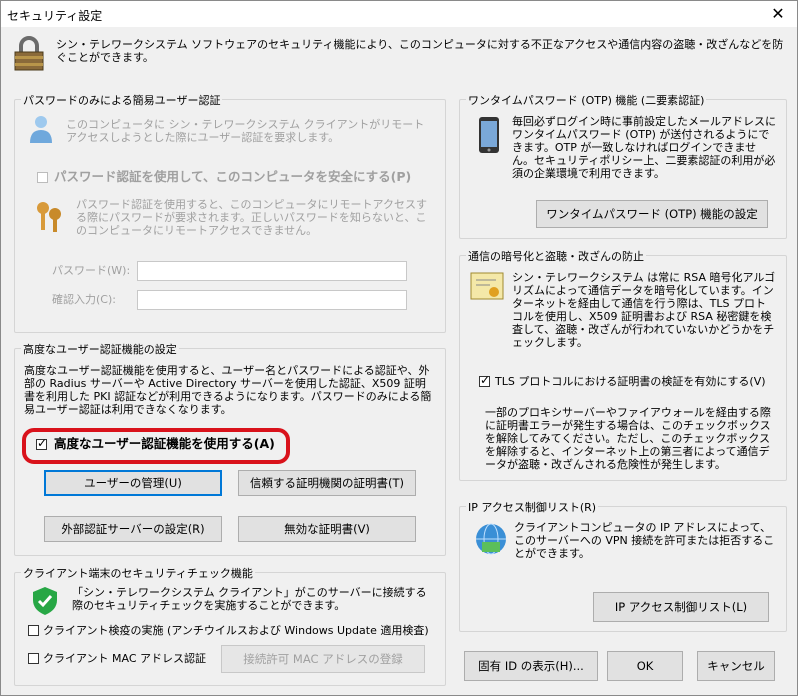 The image size is (798, 696). Describe the element at coordinates (484, 380) in the screenshot. I see `tls-verify-checkbox: ✓` at that location.